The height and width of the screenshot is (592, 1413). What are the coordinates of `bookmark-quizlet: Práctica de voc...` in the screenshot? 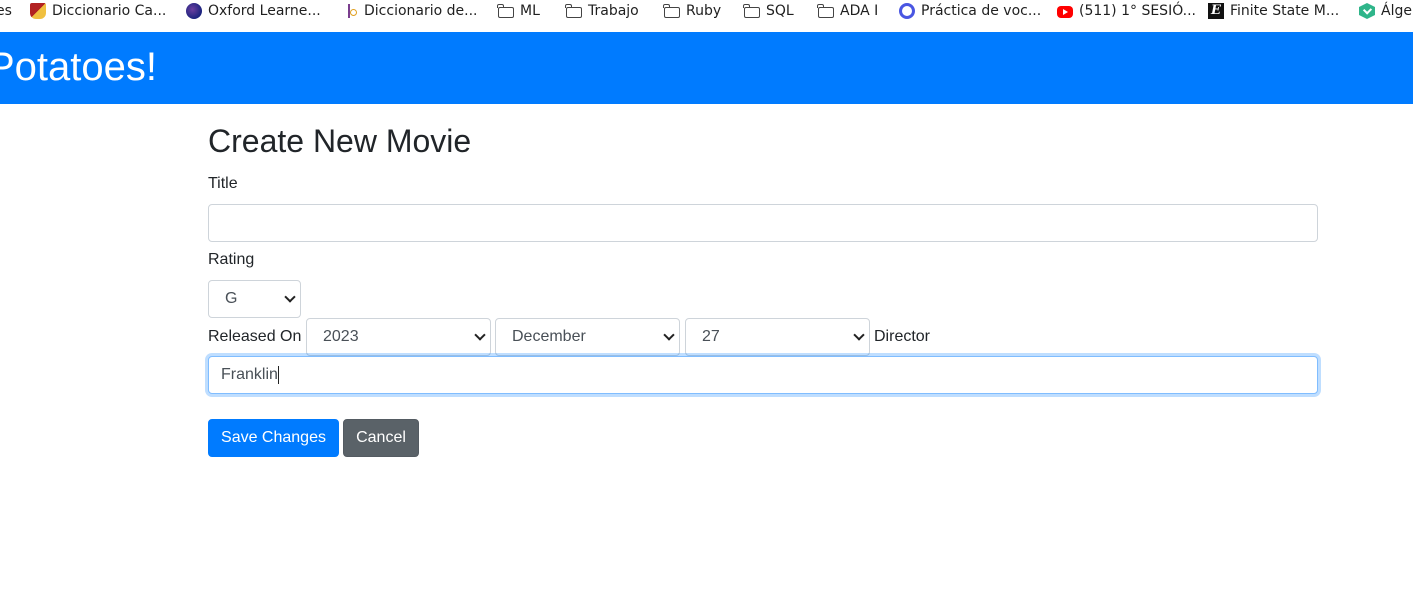 It's located at (970, 11).